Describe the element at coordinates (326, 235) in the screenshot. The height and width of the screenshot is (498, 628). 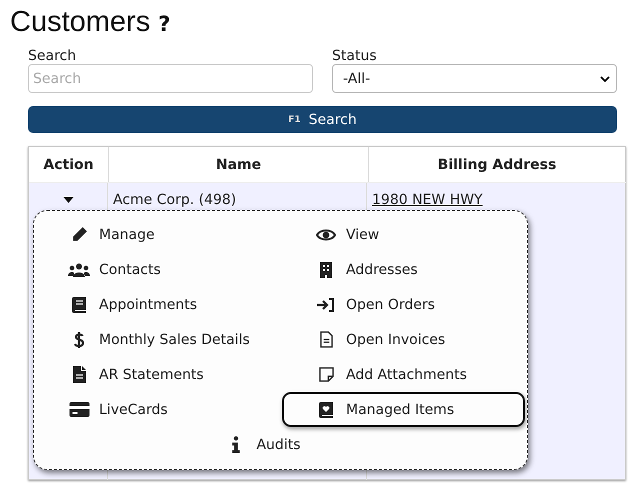
I see `eye-icon` at that location.